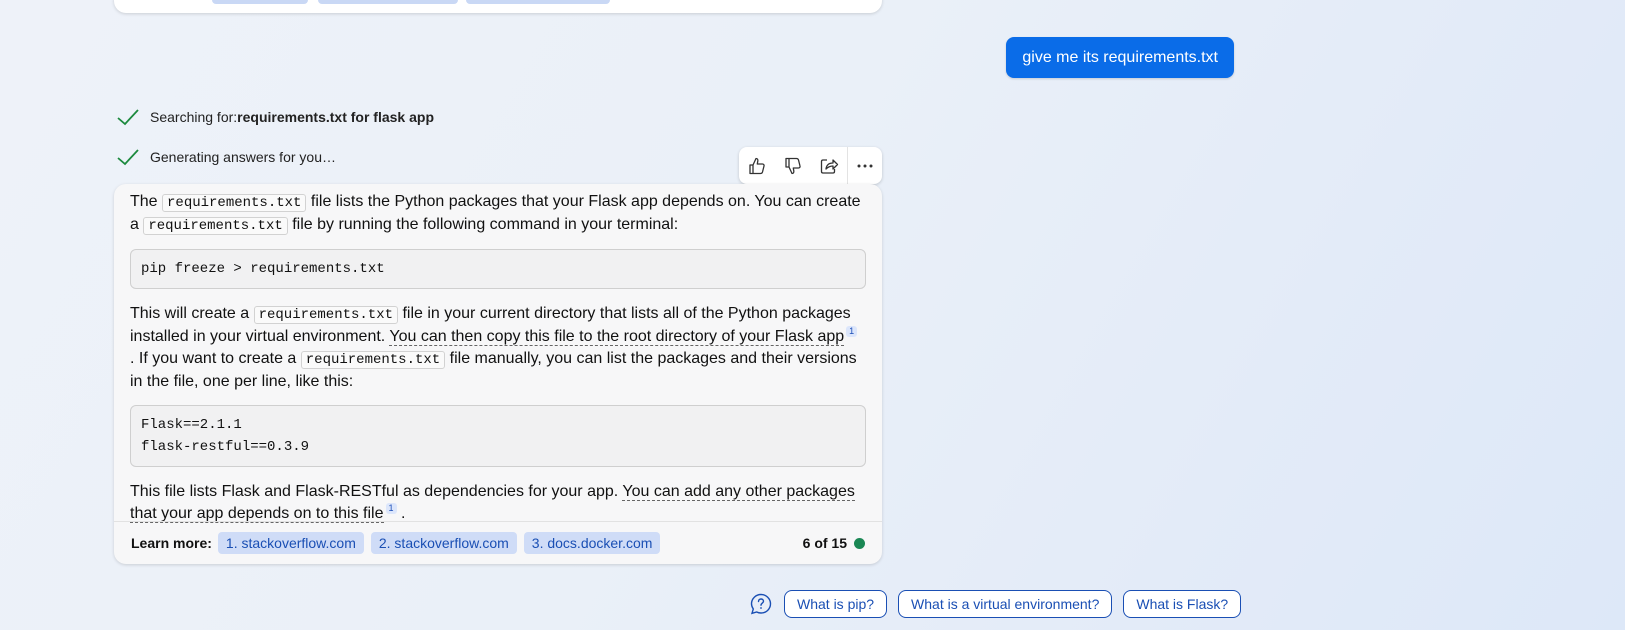 This screenshot has width=1625, height=630. Describe the element at coordinates (1182, 604) in the screenshot. I see `suggestion-what-is-flask: What is Flask?` at that location.